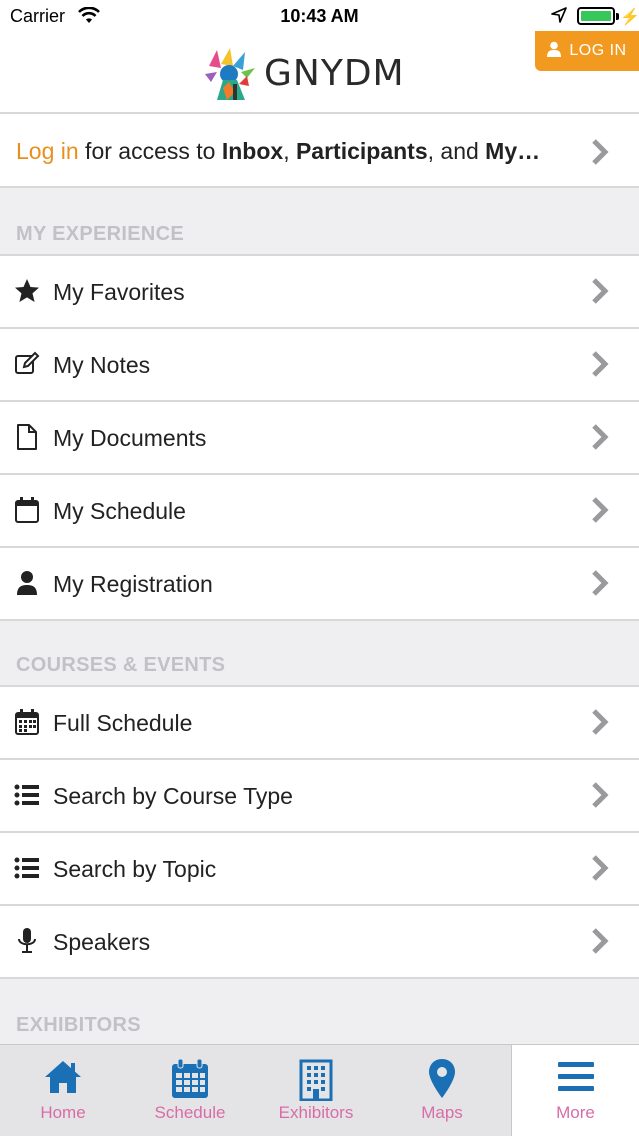 Image resolution: width=639 pixels, height=1136 pixels. I want to click on menu-item-label: Search by Course Type, so click(173, 796).